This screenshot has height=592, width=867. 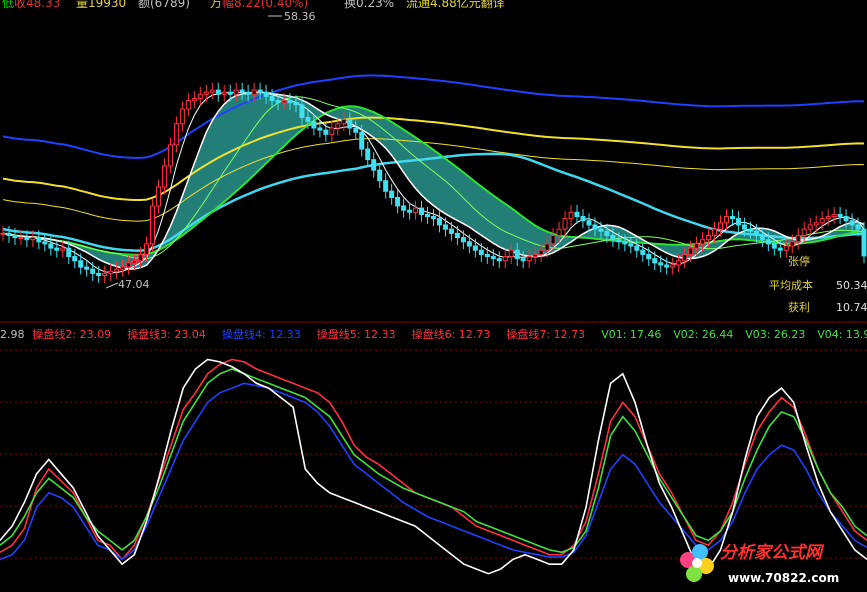 I want to click on legend-item-9: V03: 26.23, so click(x=775, y=334).